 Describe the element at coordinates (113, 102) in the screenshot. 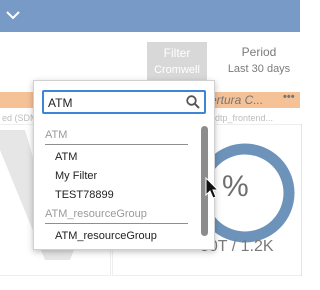

I see `search-input` at that location.